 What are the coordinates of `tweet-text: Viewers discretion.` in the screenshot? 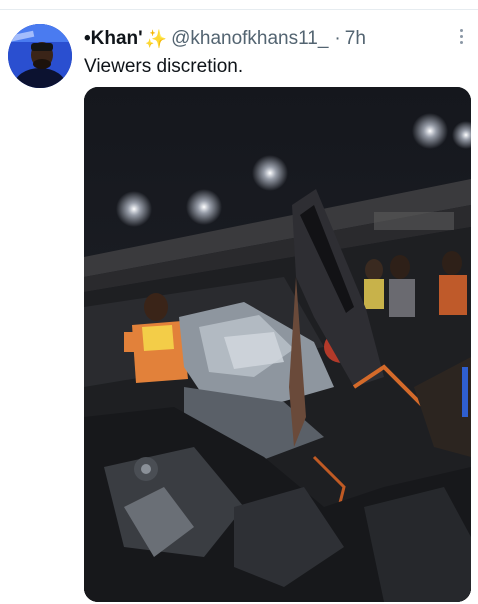 It's located at (164, 66).